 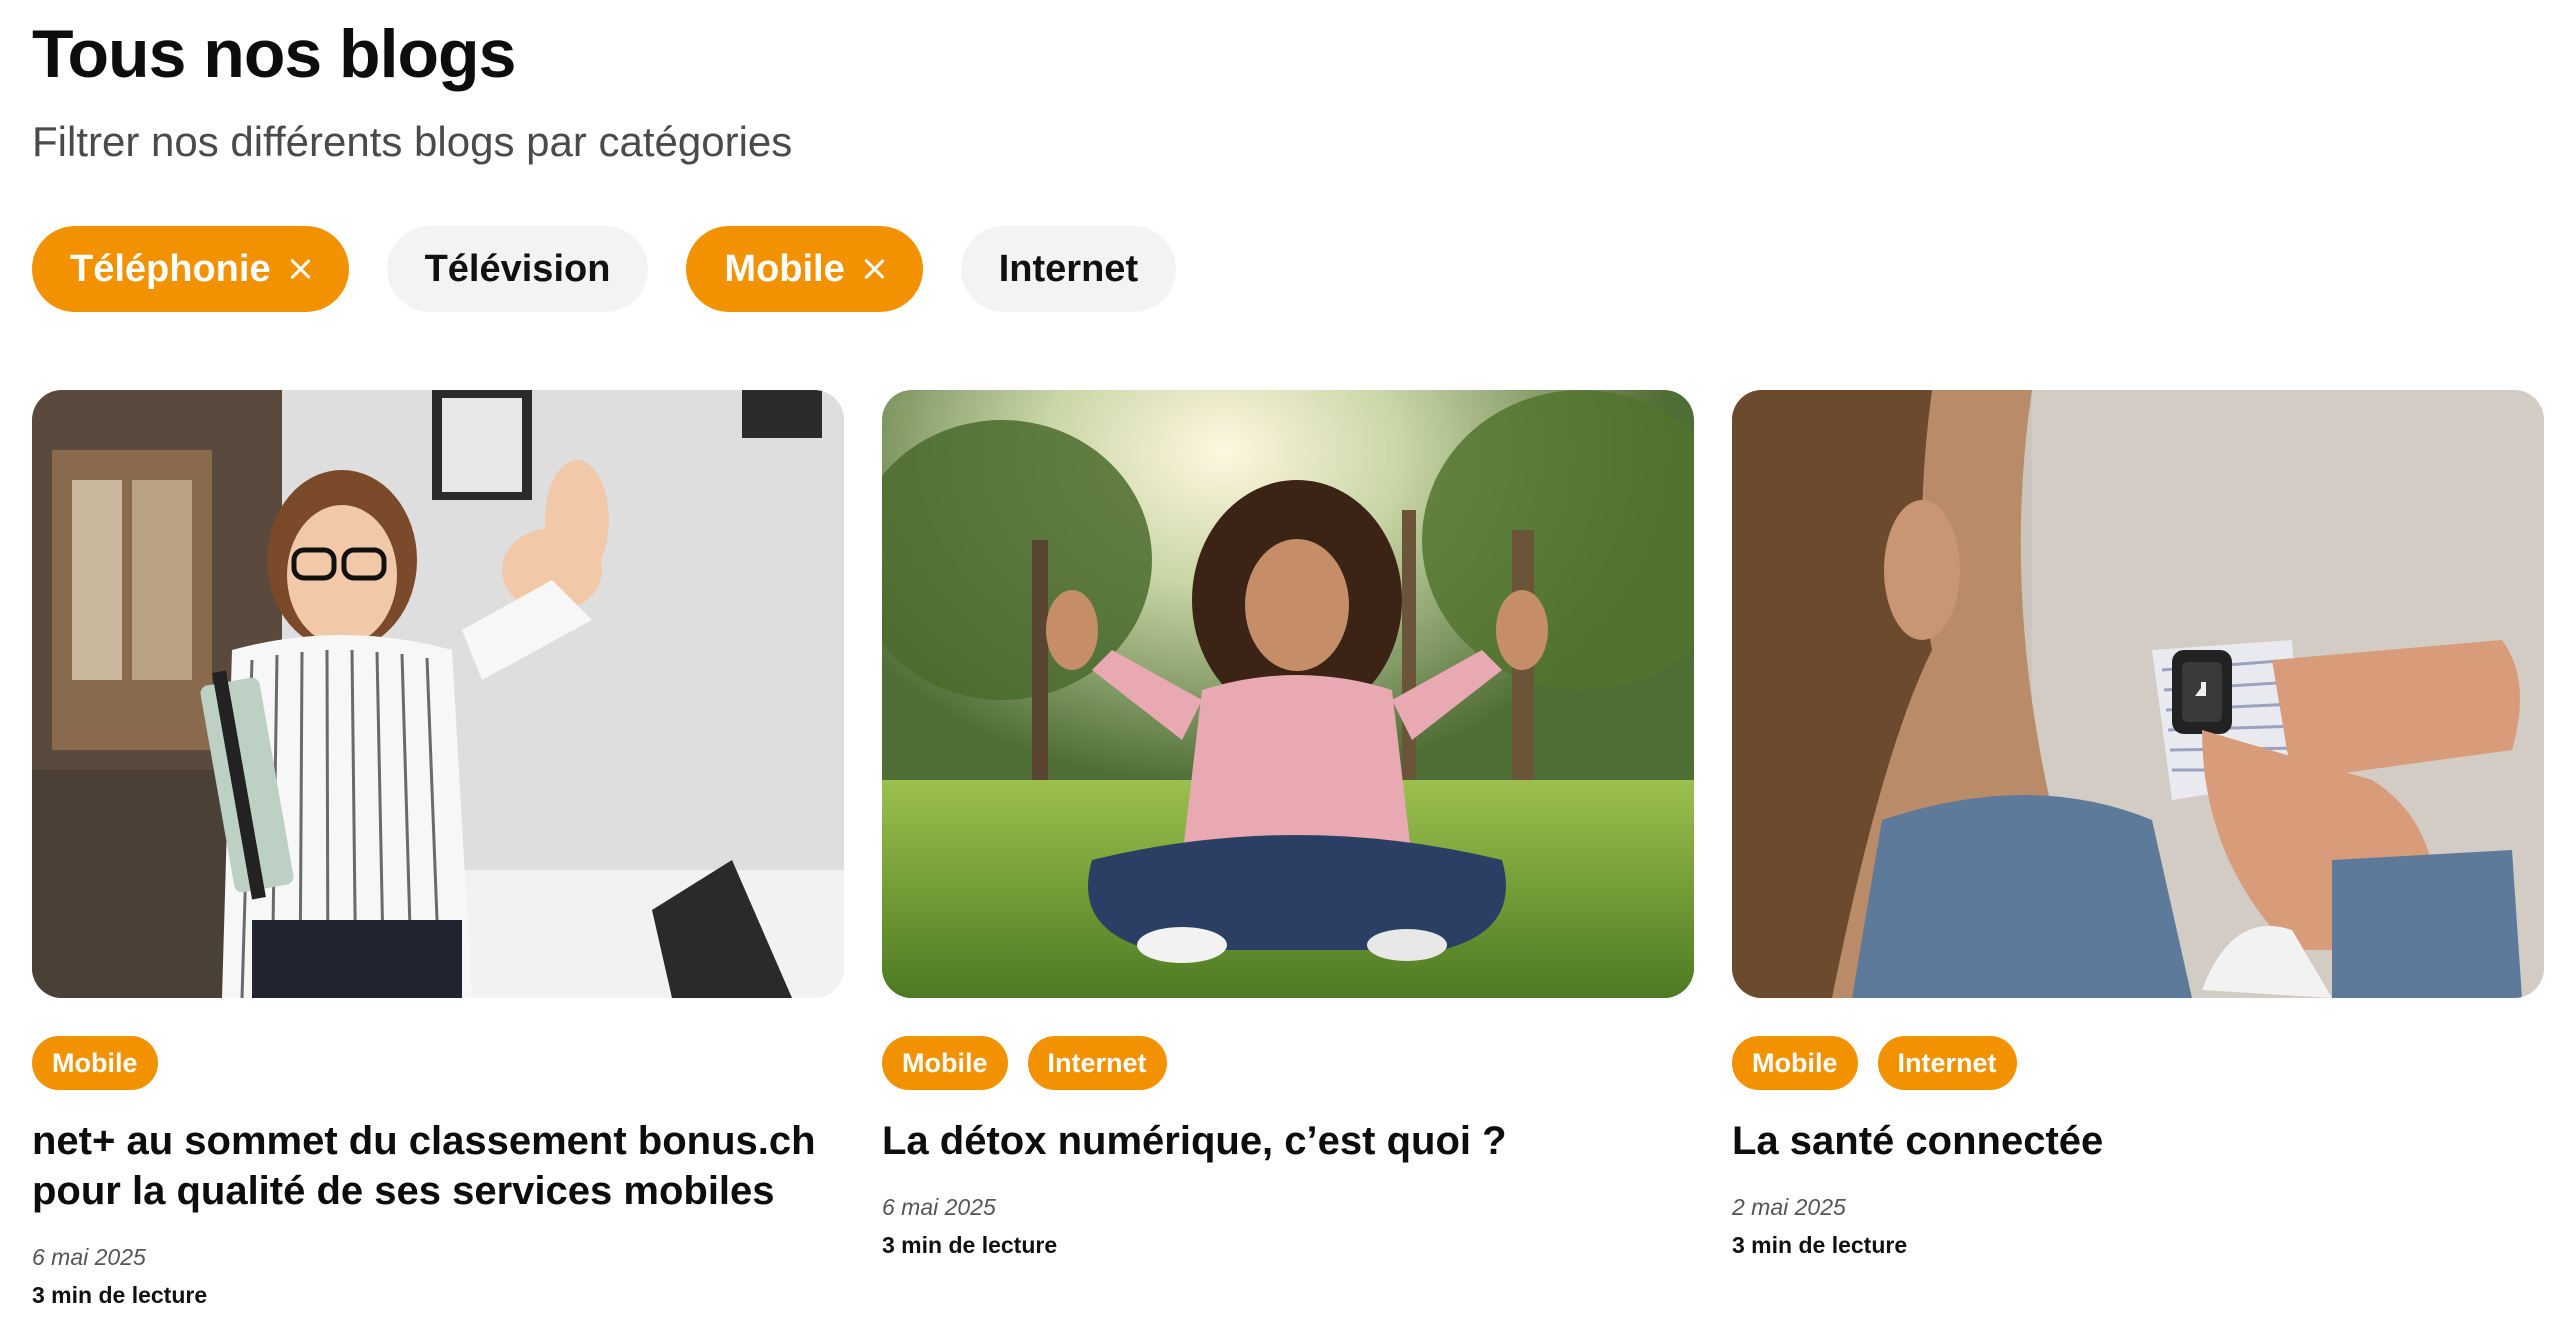 I want to click on blog-card-date: 2 mai 2025, so click(x=1789, y=1207).